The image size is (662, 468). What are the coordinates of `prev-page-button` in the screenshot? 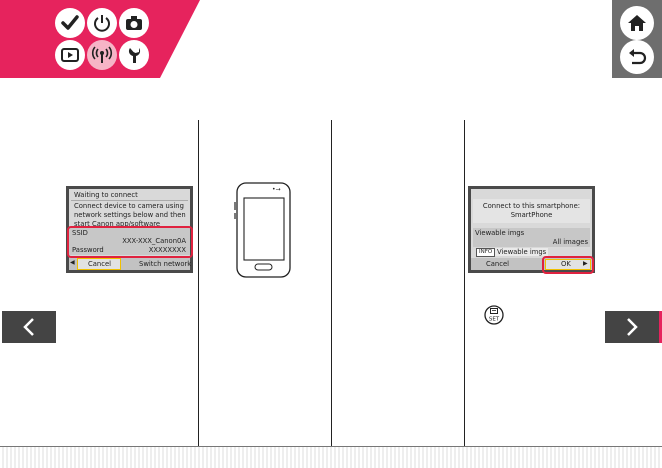 It's located at (29, 327).